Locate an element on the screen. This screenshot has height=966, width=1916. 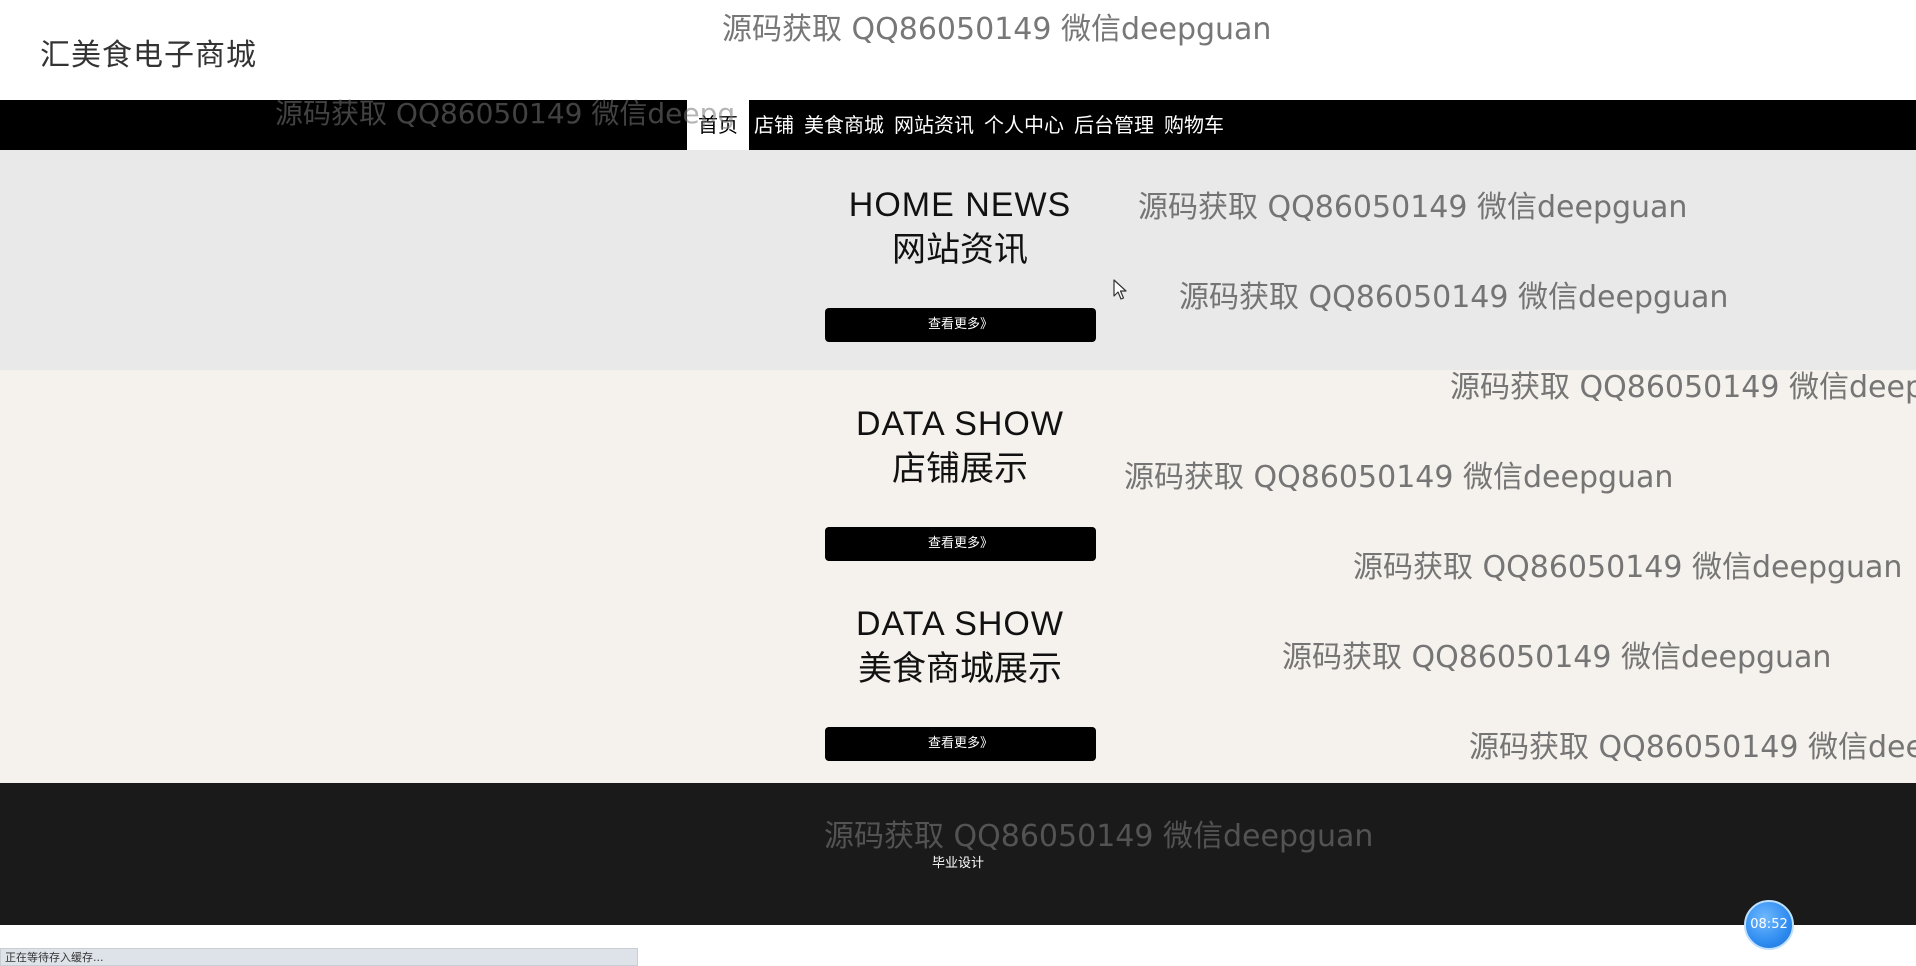
nav-item-profile: 个人中心 is located at coordinates (1024, 125).